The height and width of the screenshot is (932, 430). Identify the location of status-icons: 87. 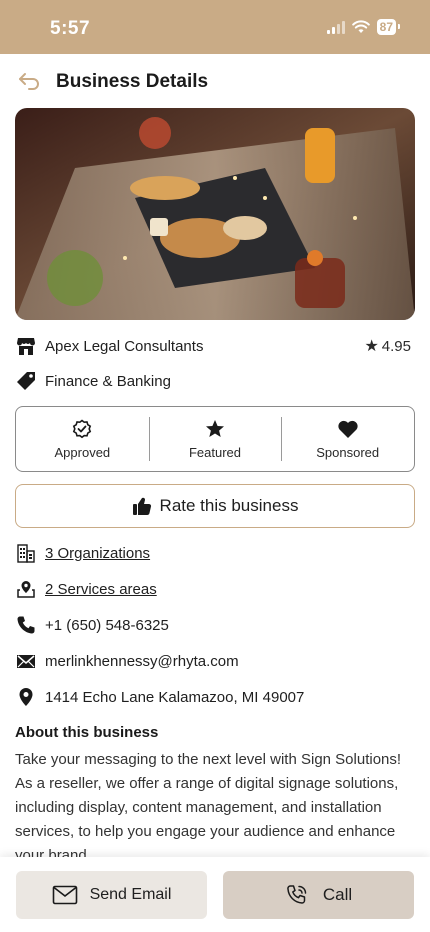
(363, 27).